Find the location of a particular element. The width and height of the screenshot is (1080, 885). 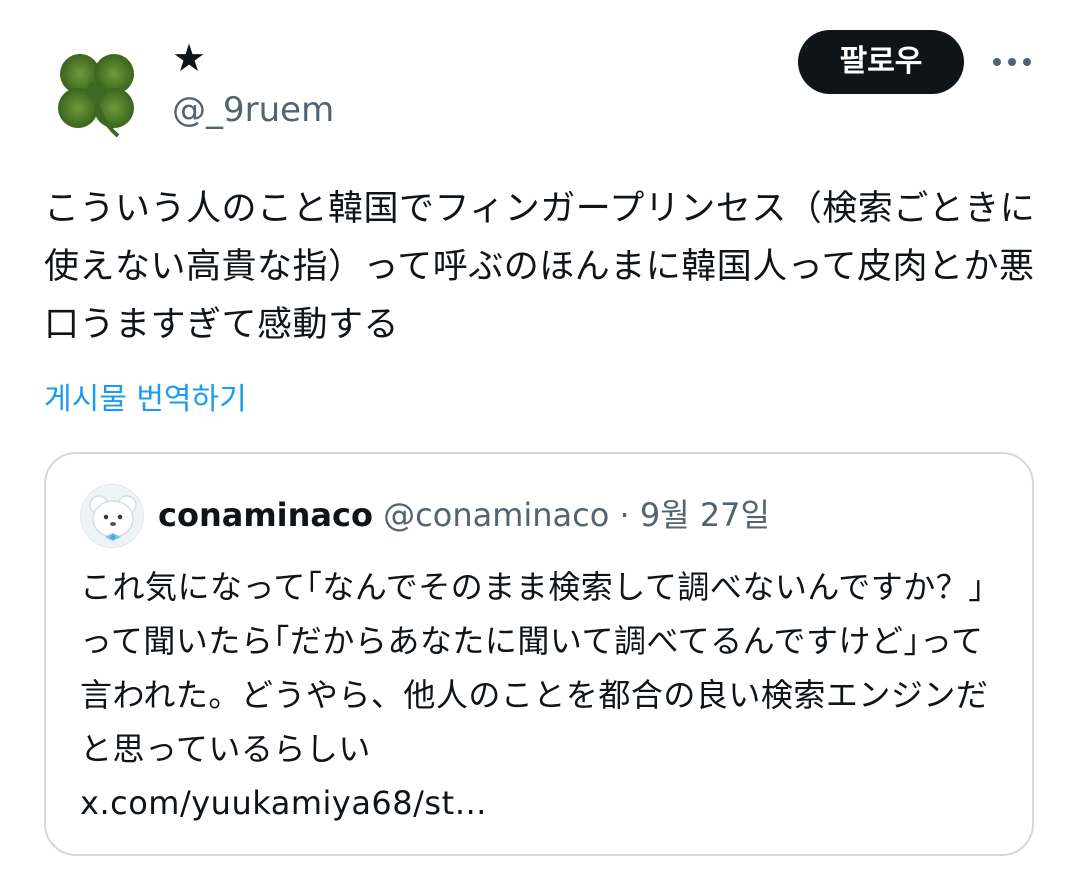

white-bear-icon is located at coordinates (112, 516).